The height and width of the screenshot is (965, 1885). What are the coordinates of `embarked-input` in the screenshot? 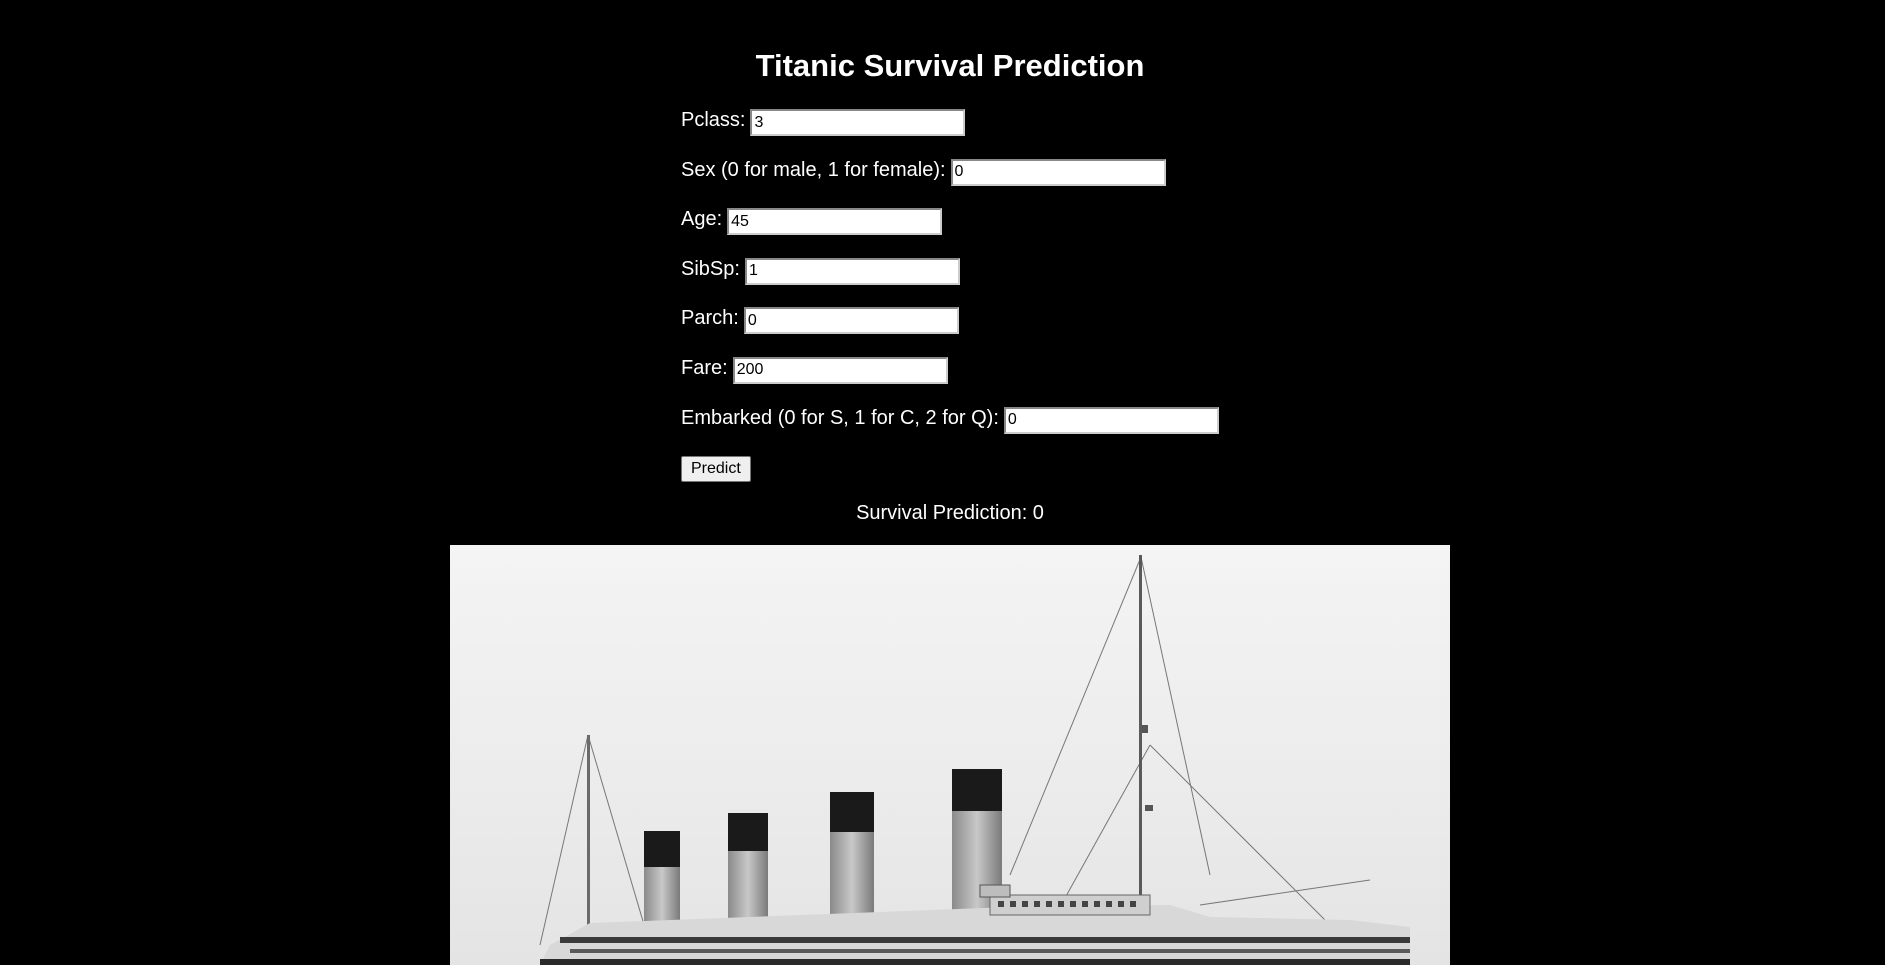 It's located at (1111, 420).